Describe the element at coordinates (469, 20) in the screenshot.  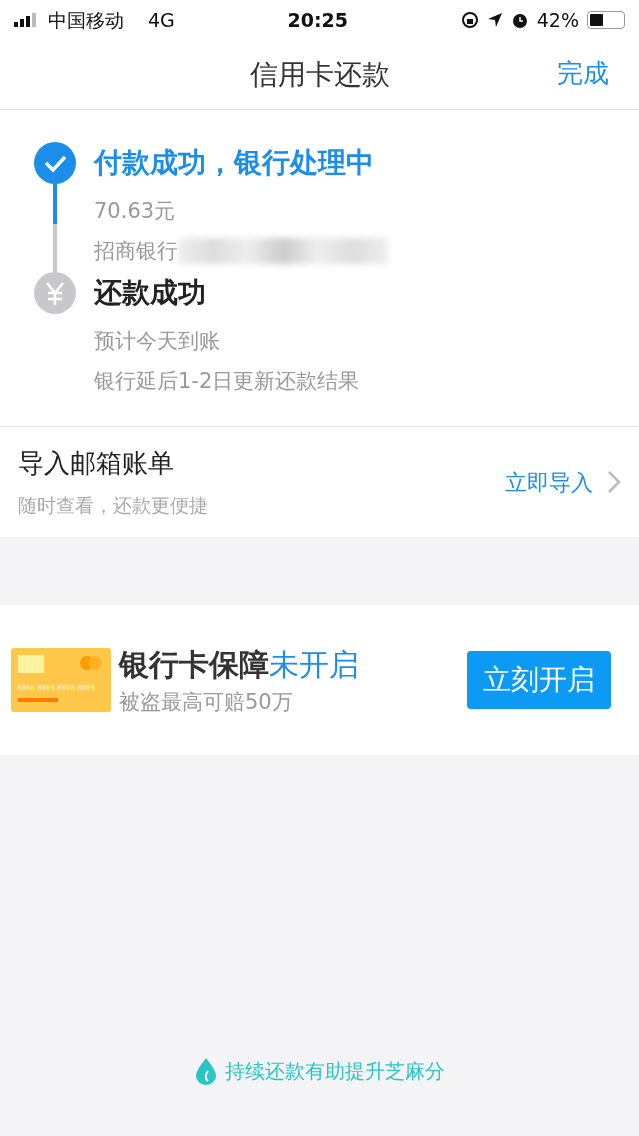
I see `rotation-lock-icon` at that location.